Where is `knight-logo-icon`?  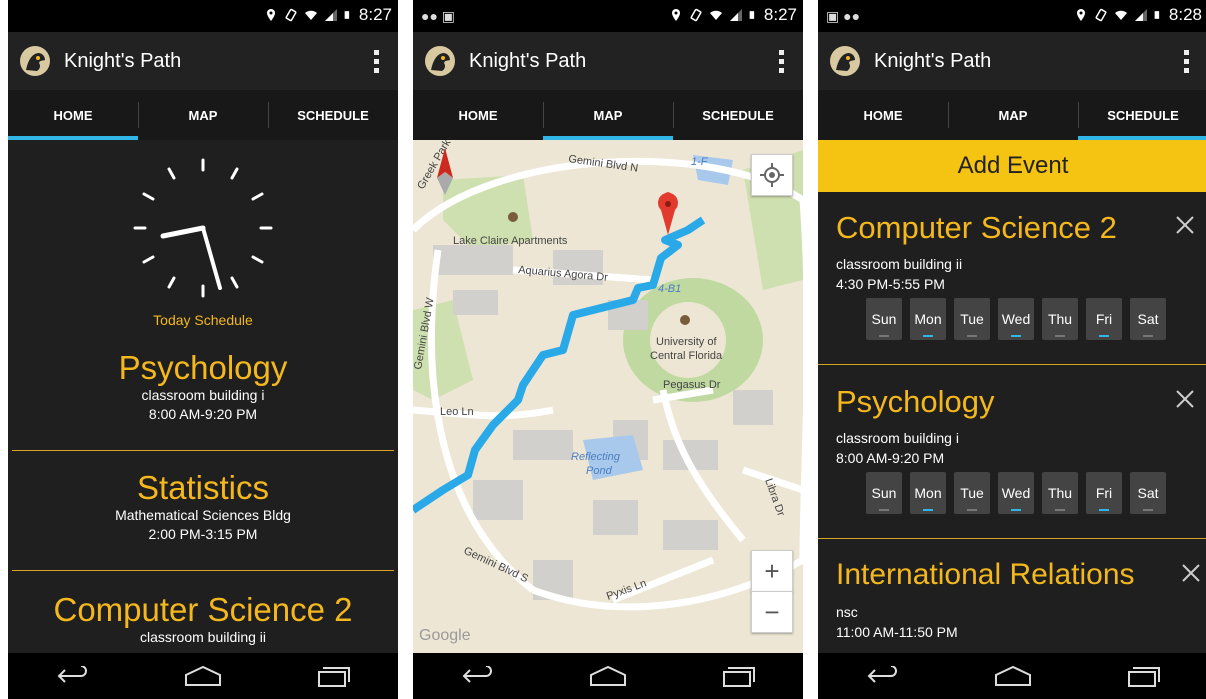 knight-logo-icon is located at coordinates (845, 61).